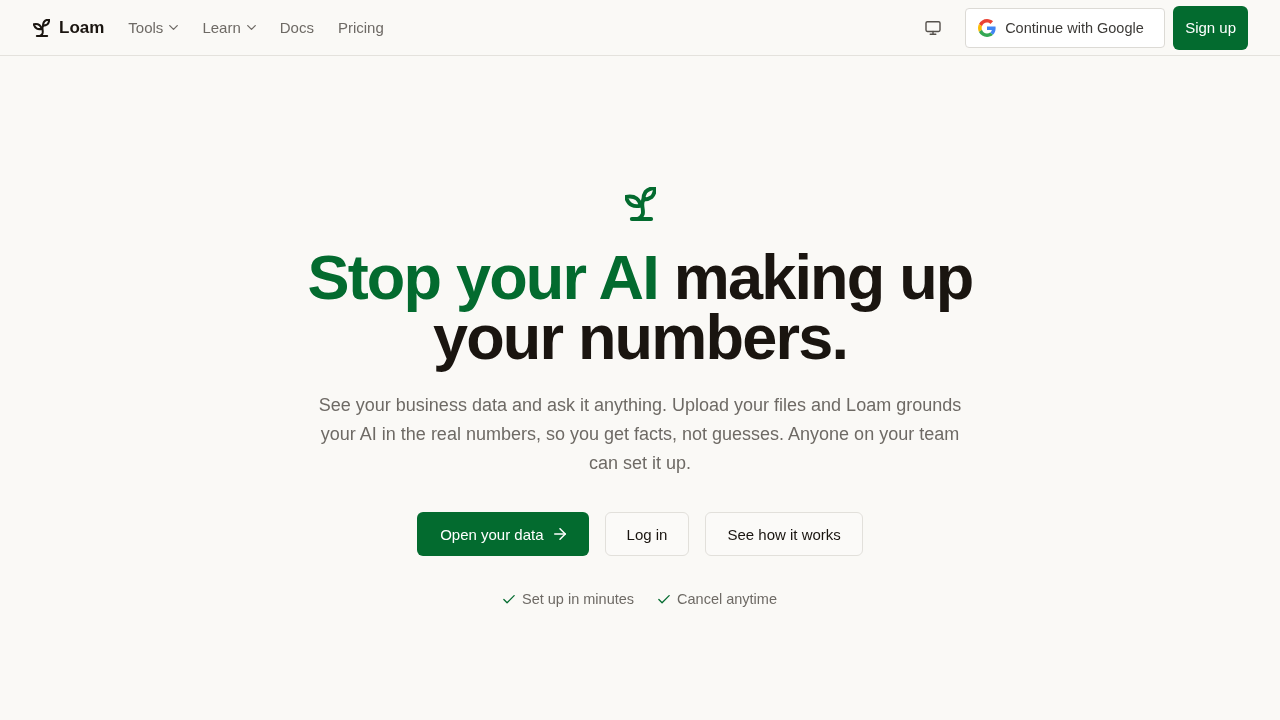  I want to click on brand-link: Loam, so click(69, 27).